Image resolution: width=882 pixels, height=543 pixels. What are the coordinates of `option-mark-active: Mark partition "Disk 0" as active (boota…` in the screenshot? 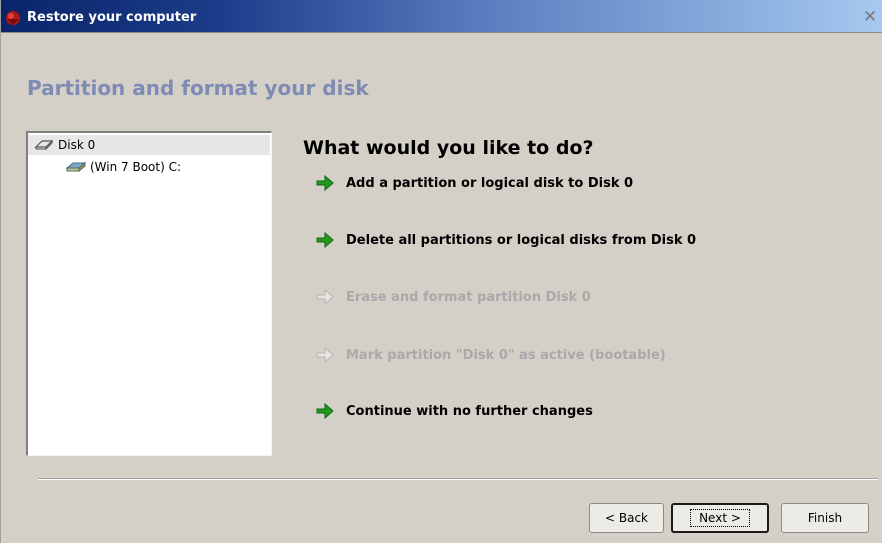 It's located at (491, 355).